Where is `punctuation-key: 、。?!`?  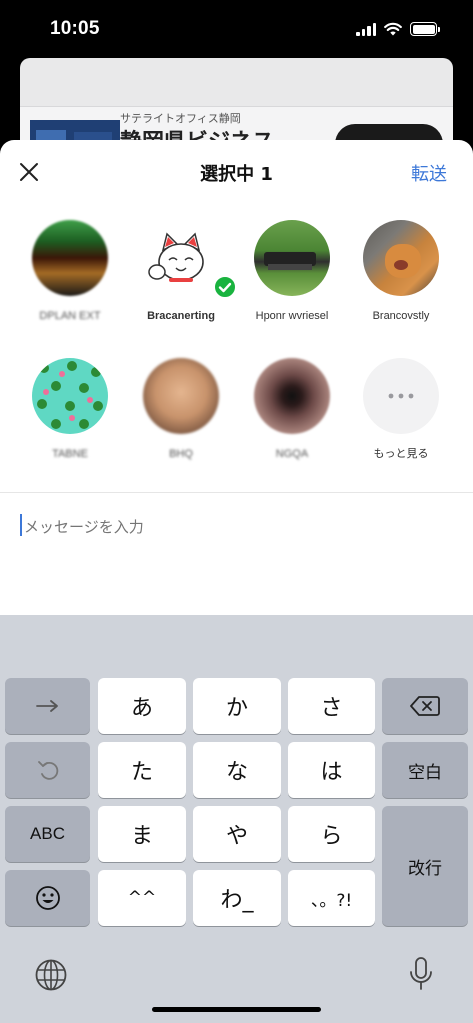 punctuation-key: 、。?! is located at coordinates (331, 898).